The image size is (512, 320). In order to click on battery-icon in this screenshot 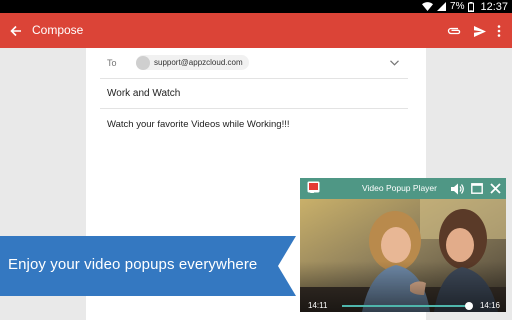, I will do `click(471, 6)`.